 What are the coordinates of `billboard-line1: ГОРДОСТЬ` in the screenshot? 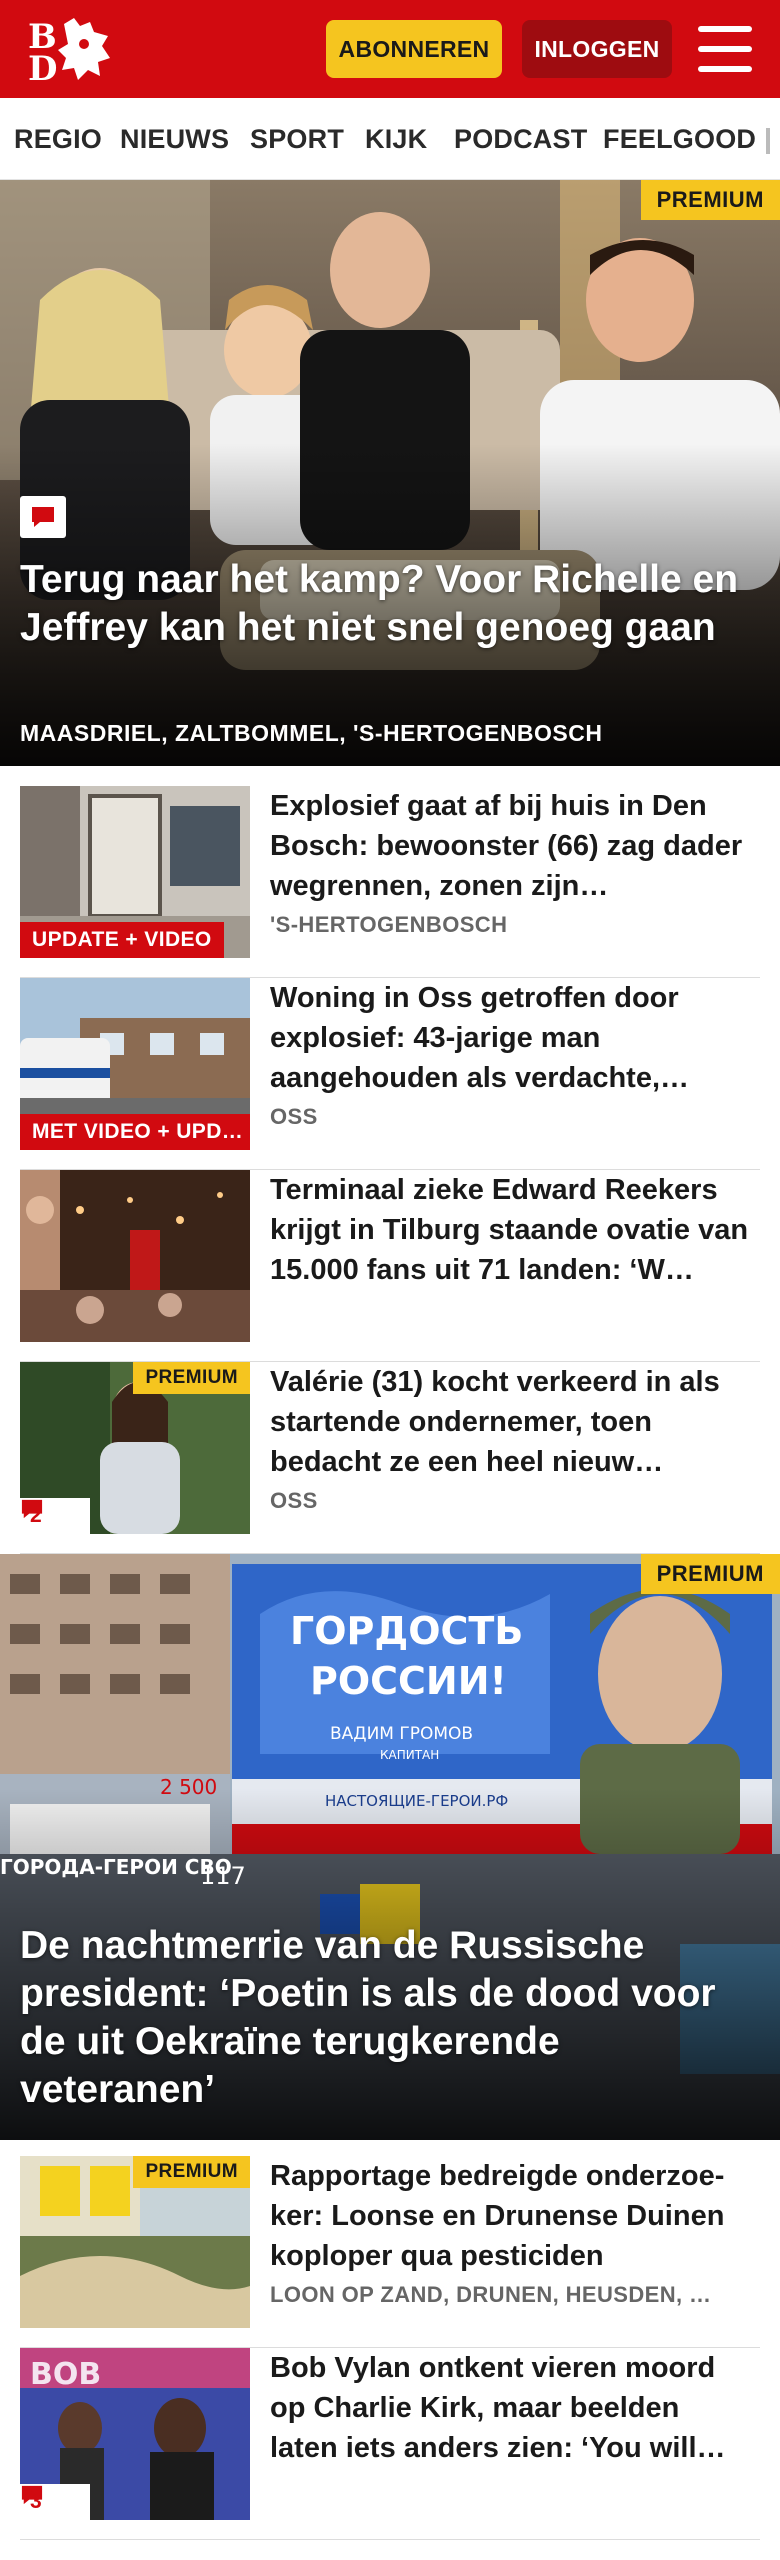 It's located at (406, 1631).